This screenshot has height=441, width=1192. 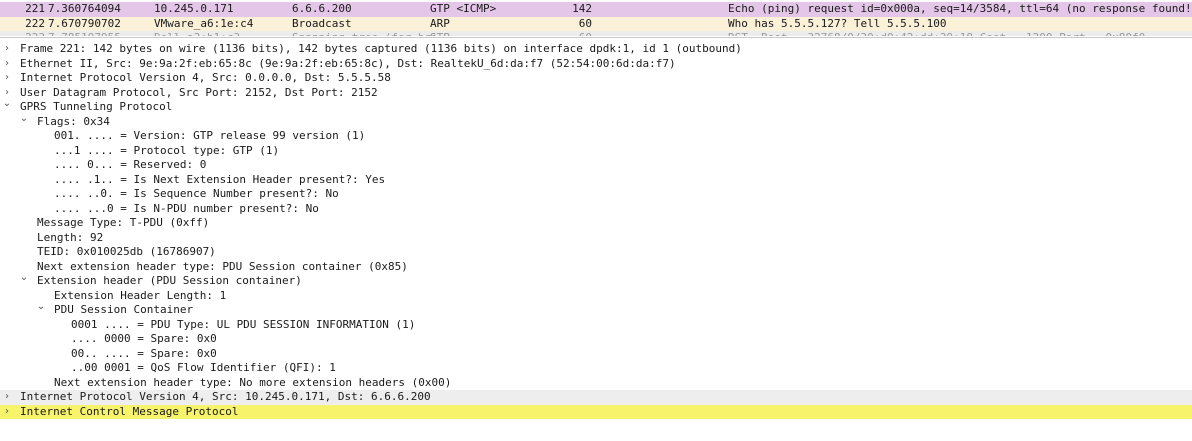 I want to click on packet-destination: Broadcast, so click(x=322, y=23).